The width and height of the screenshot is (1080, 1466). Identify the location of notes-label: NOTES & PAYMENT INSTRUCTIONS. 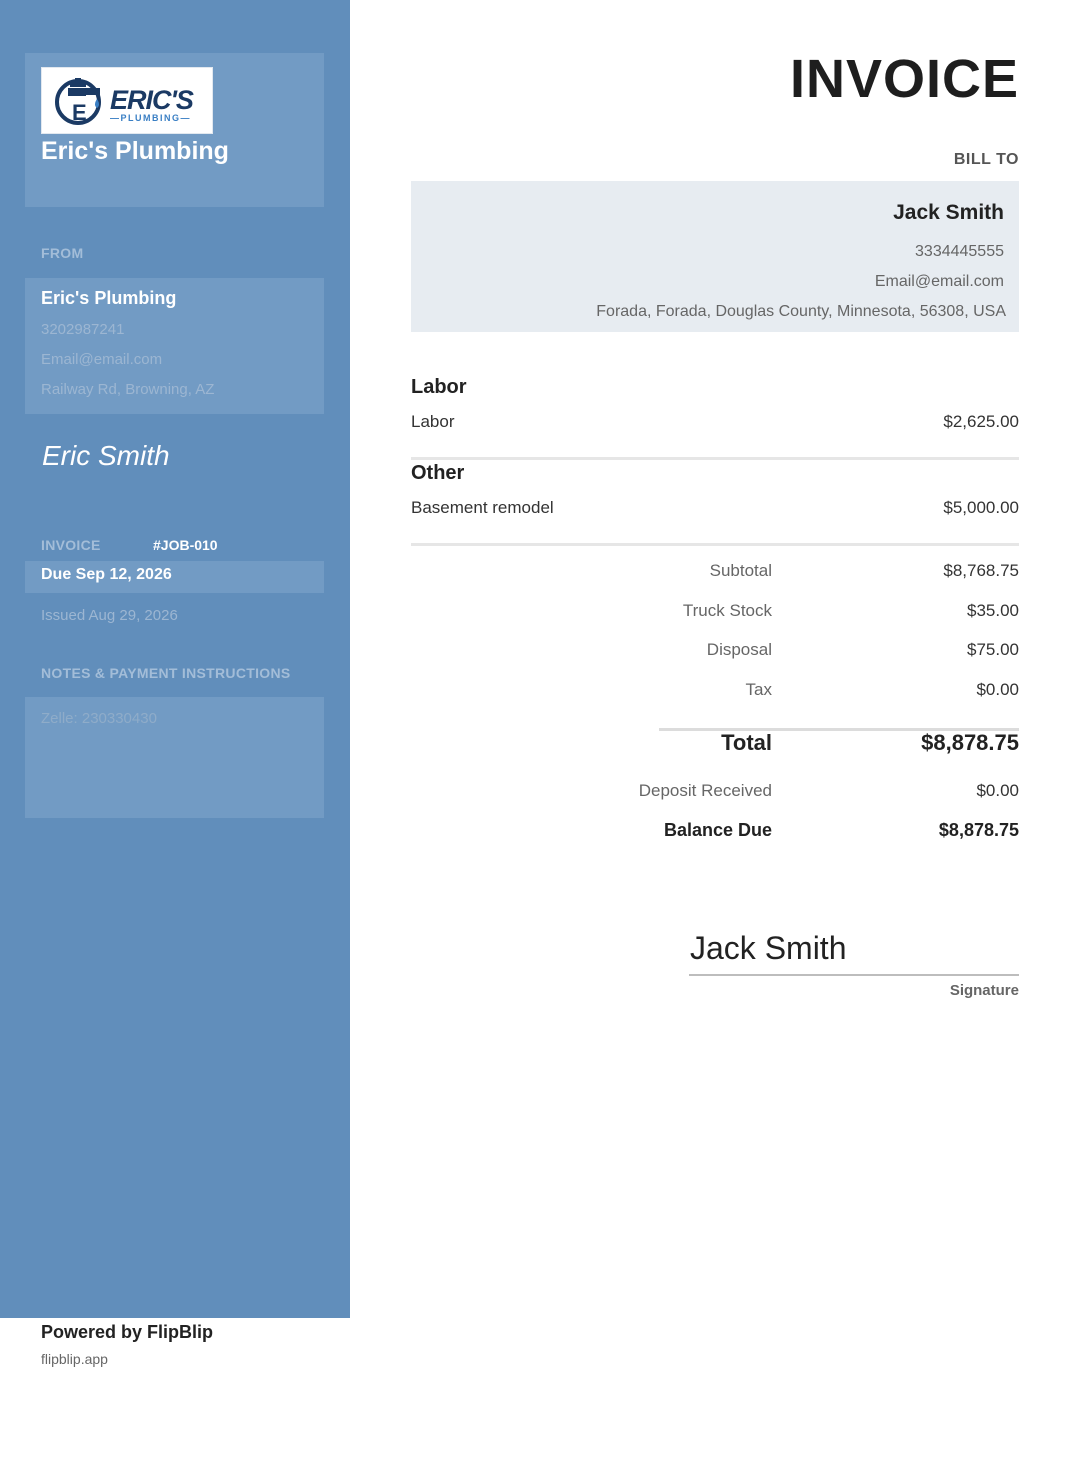
(166, 673).